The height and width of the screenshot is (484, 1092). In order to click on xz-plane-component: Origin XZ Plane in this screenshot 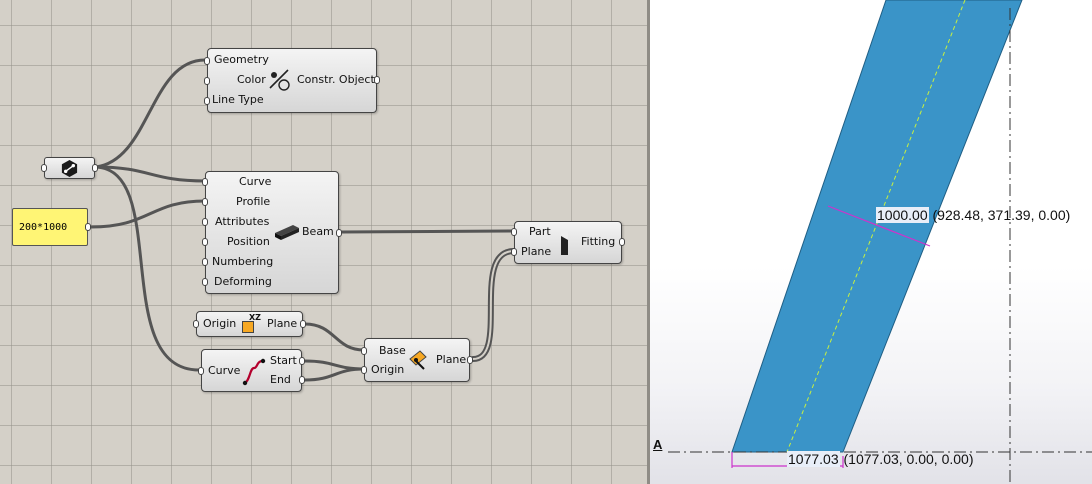, I will do `click(249, 324)`.